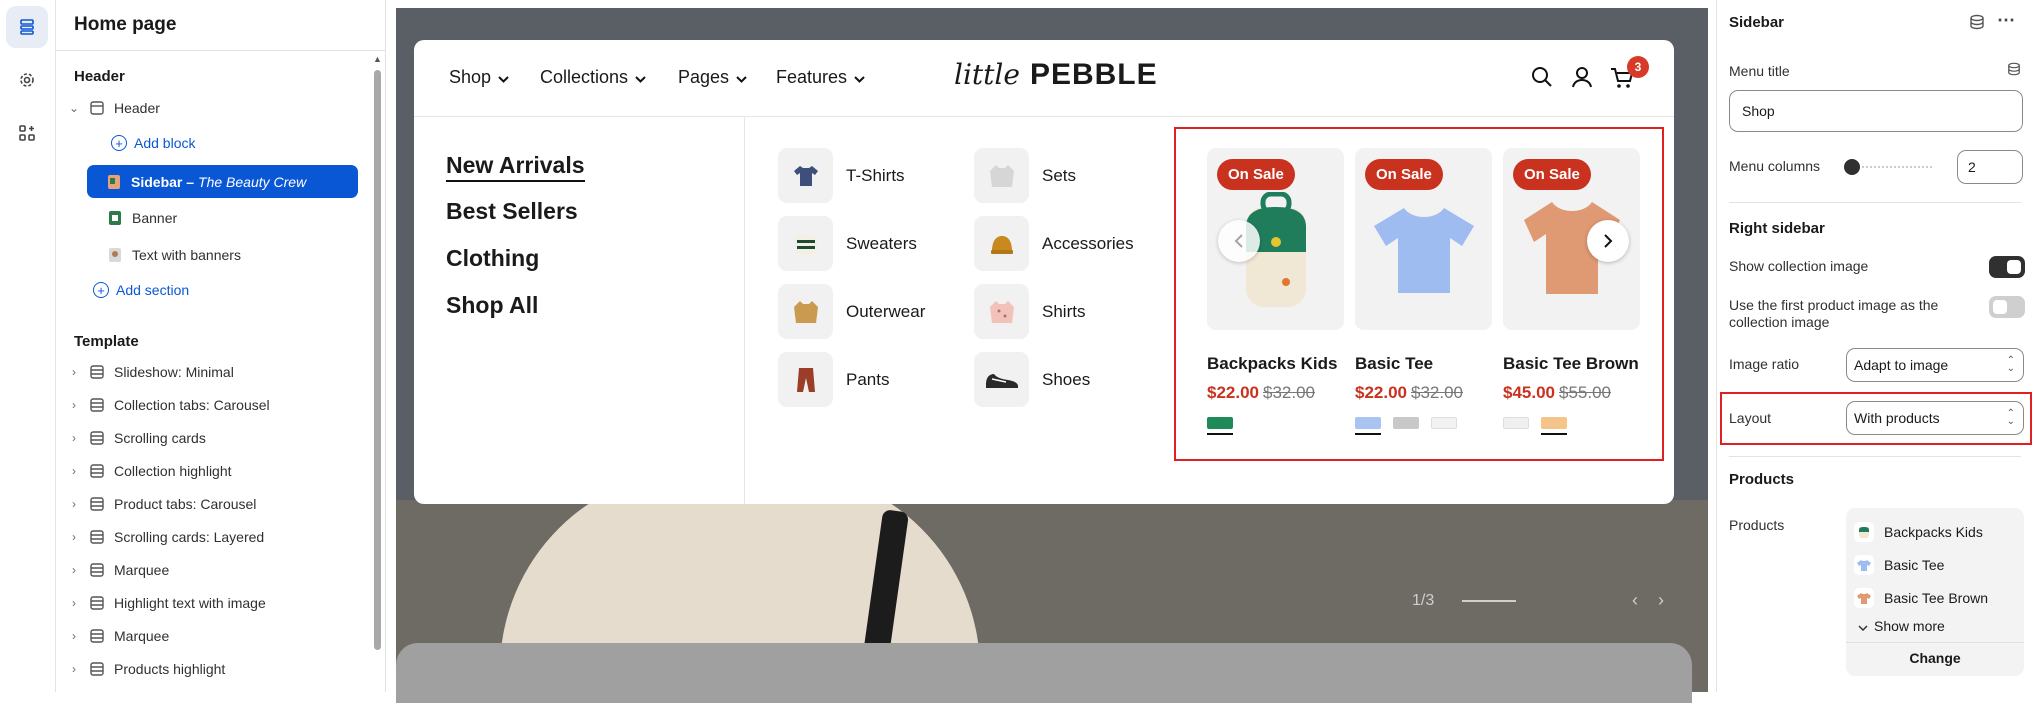  What do you see at coordinates (1064, 311) in the screenshot?
I see `category-label: Shirts` at bounding box center [1064, 311].